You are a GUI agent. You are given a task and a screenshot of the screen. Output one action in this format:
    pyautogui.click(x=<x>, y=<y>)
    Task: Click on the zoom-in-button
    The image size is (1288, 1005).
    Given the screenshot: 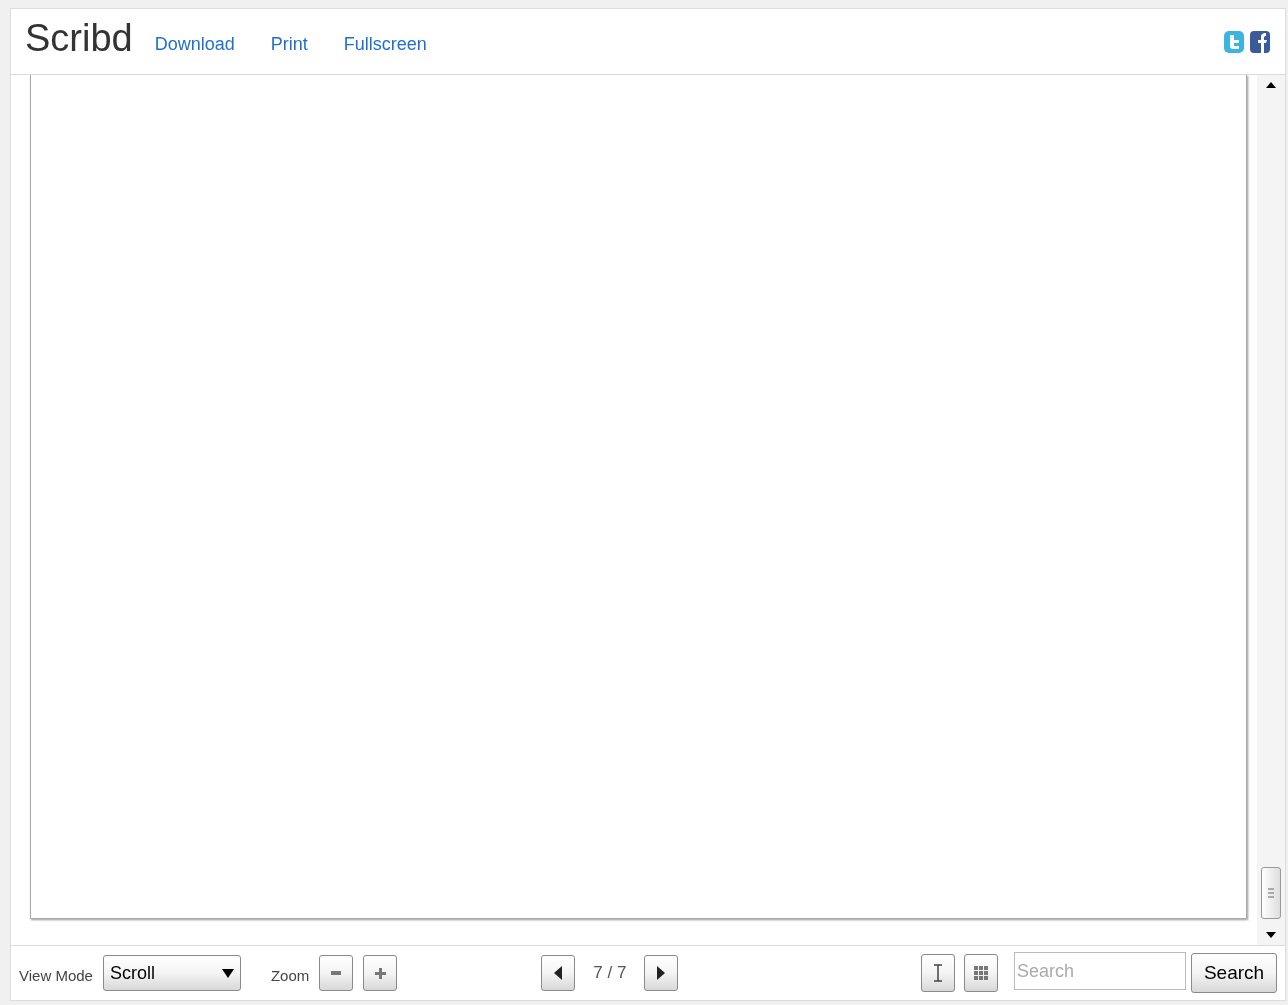 What is the action you would take?
    pyautogui.click(x=380, y=973)
    